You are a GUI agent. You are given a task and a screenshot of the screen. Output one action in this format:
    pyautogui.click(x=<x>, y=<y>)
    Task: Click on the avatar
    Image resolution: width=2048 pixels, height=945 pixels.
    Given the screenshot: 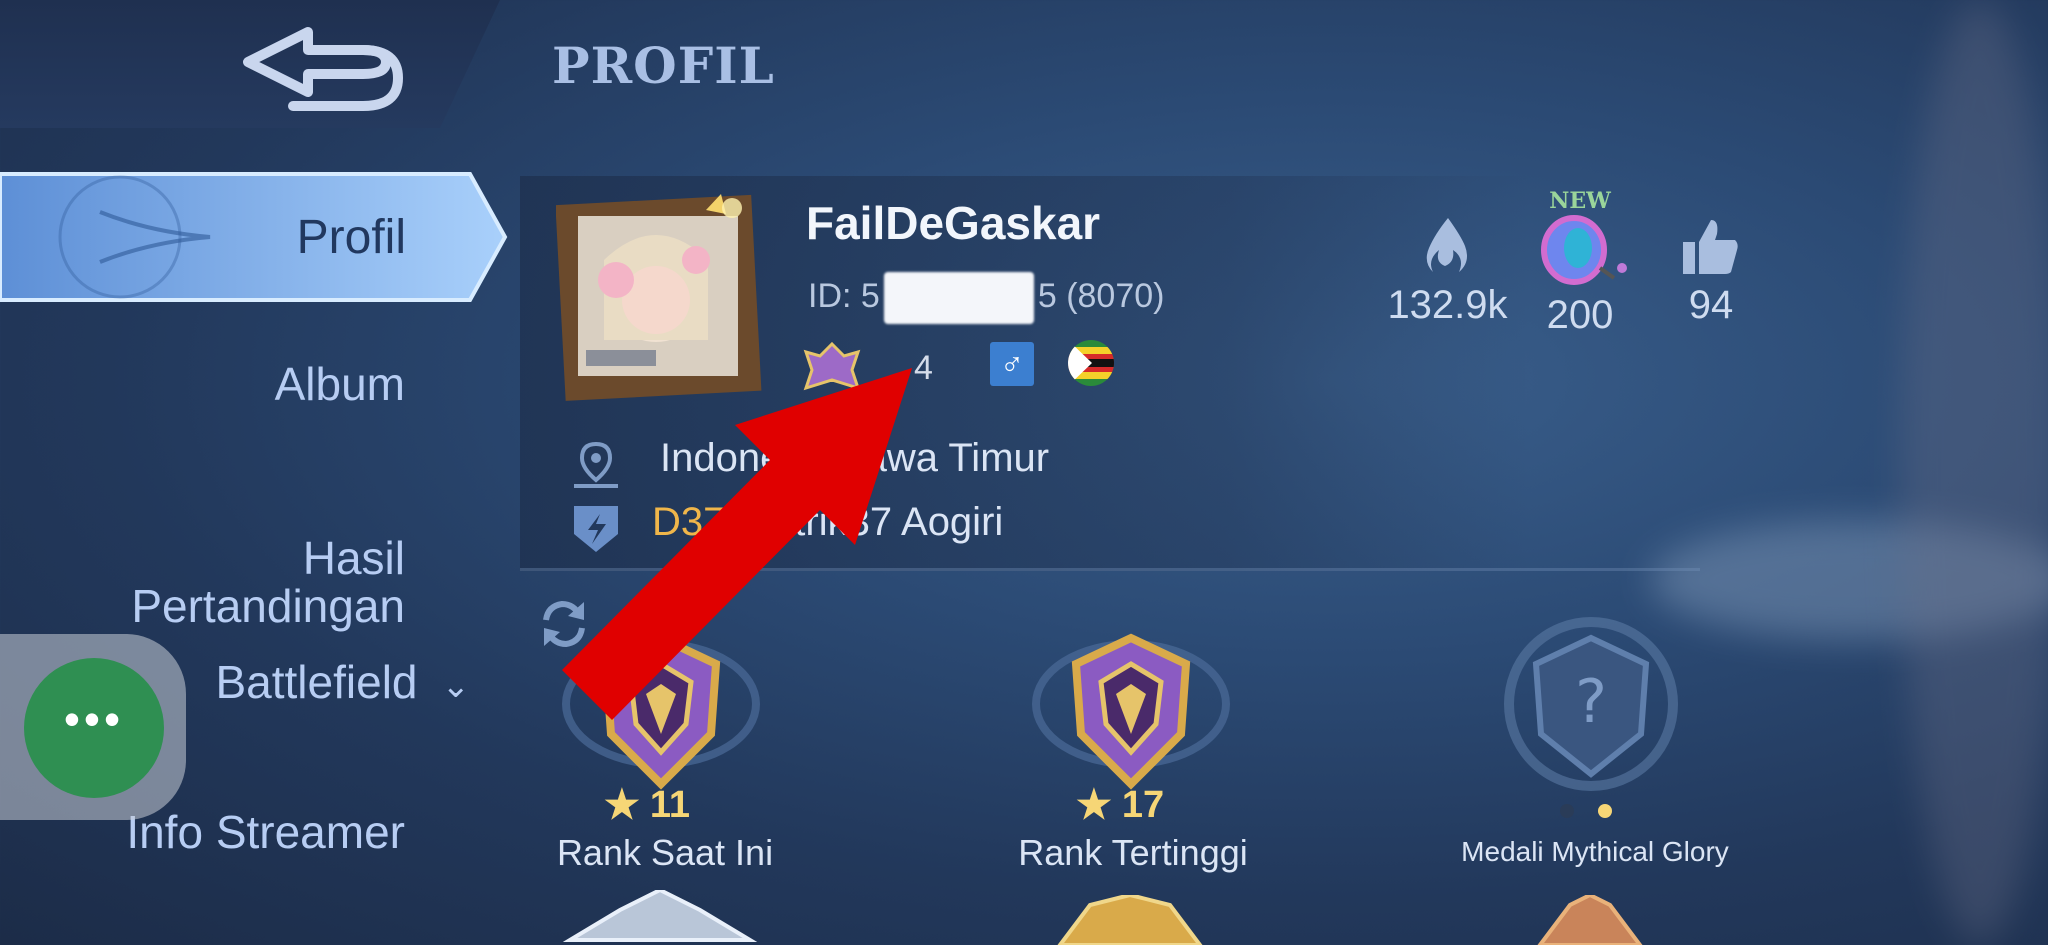 What is the action you would take?
    pyautogui.click(x=661, y=296)
    